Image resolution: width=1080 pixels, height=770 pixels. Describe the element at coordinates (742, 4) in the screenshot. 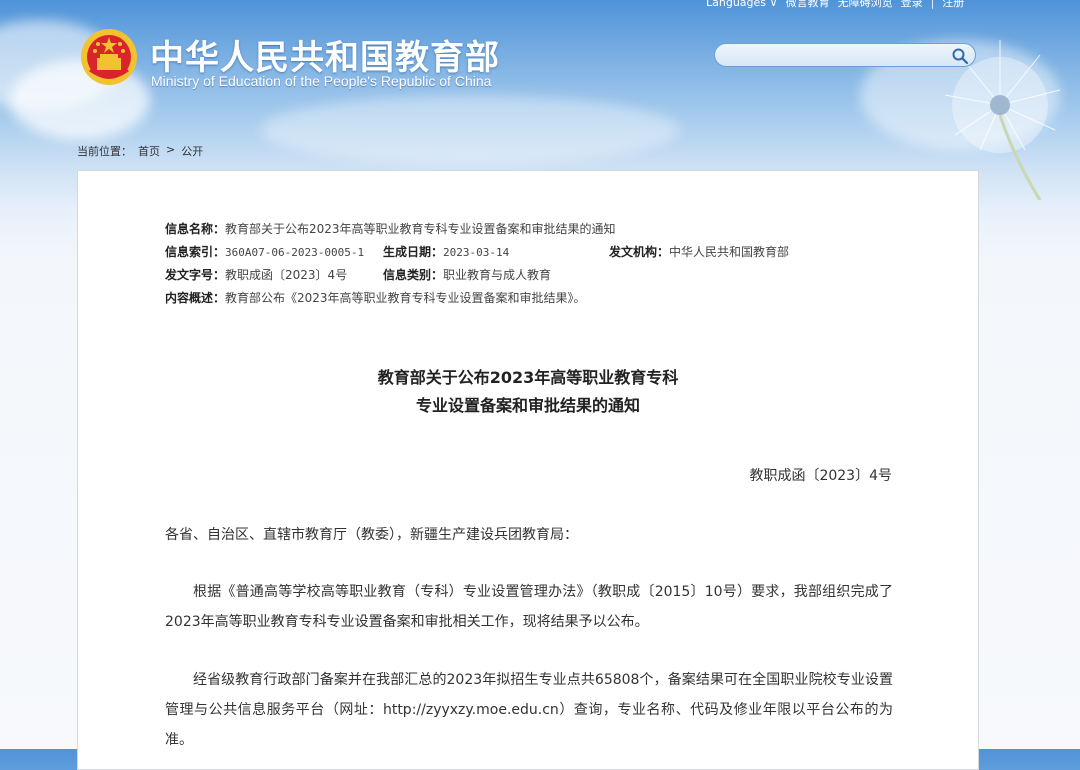

I see `languages-link: Languages ∨` at that location.